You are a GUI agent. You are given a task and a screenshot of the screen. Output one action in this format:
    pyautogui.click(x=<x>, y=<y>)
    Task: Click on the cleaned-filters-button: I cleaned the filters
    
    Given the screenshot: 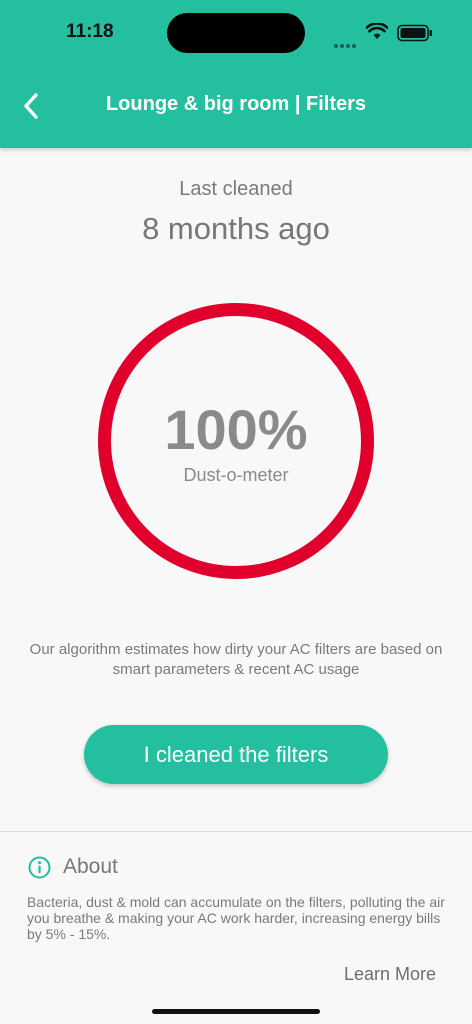 What is the action you would take?
    pyautogui.click(x=236, y=754)
    